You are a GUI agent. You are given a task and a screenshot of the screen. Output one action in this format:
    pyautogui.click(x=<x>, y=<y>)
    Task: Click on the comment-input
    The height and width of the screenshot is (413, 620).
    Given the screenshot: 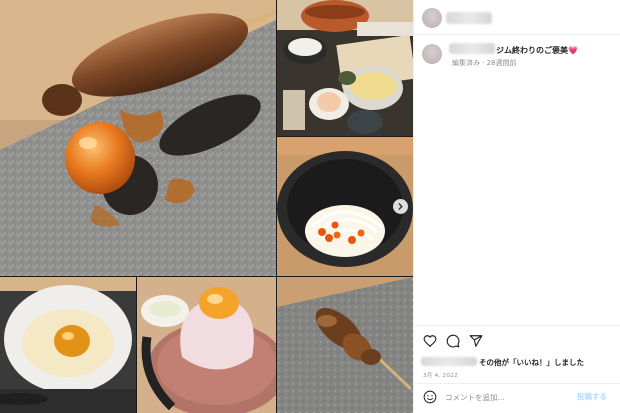 What is the action you would take?
    pyautogui.click(x=505, y=397)
    